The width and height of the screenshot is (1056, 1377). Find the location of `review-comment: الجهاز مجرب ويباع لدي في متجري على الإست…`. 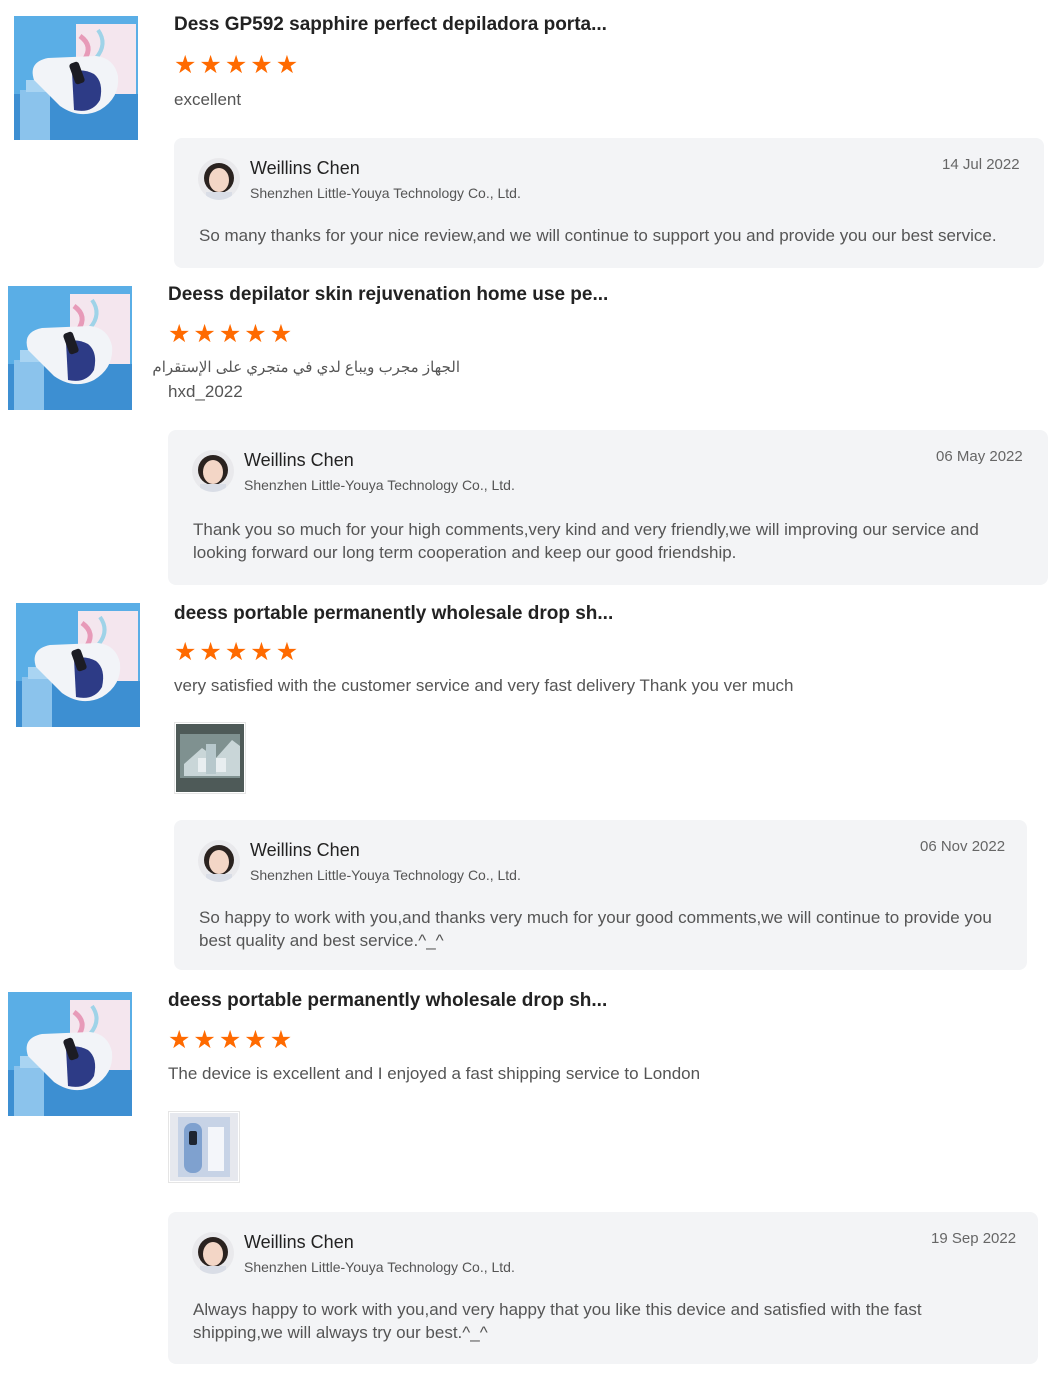

review-comment: الجهاز مجرب ويباع لدي في متجري على الإست… is located at coordinates (306, 367).